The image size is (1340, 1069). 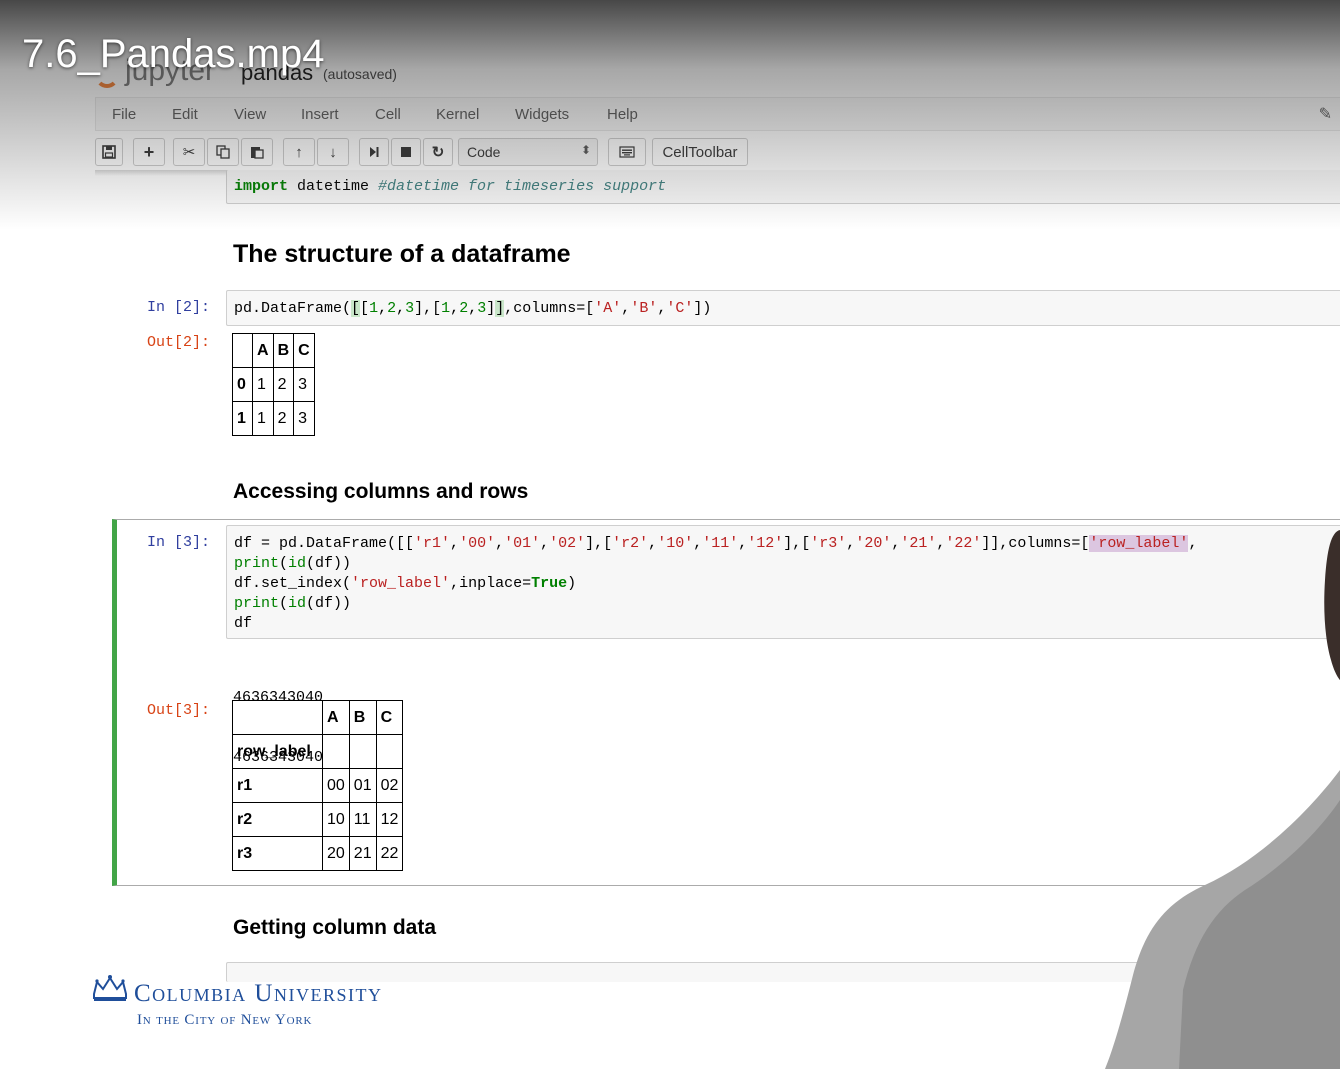 I want to click on stop-icon, so click(x=406, y=152).